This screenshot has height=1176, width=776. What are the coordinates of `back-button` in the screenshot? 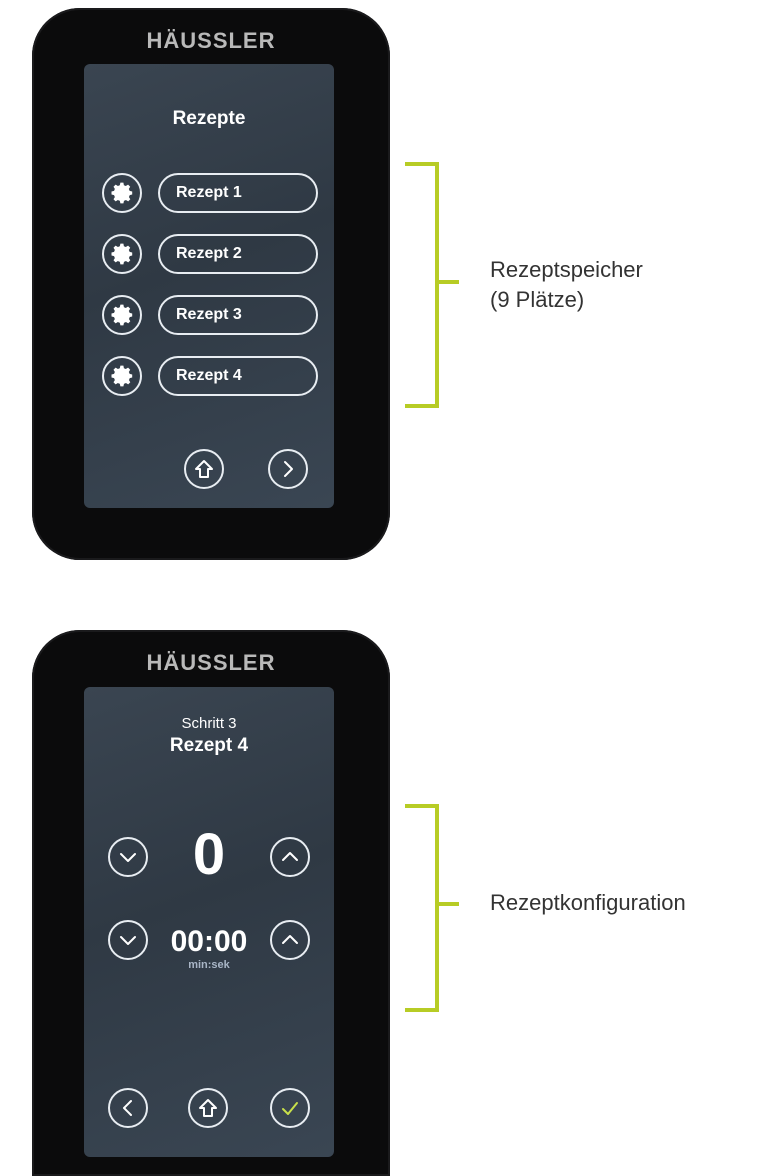 It's located at (128, 1108).